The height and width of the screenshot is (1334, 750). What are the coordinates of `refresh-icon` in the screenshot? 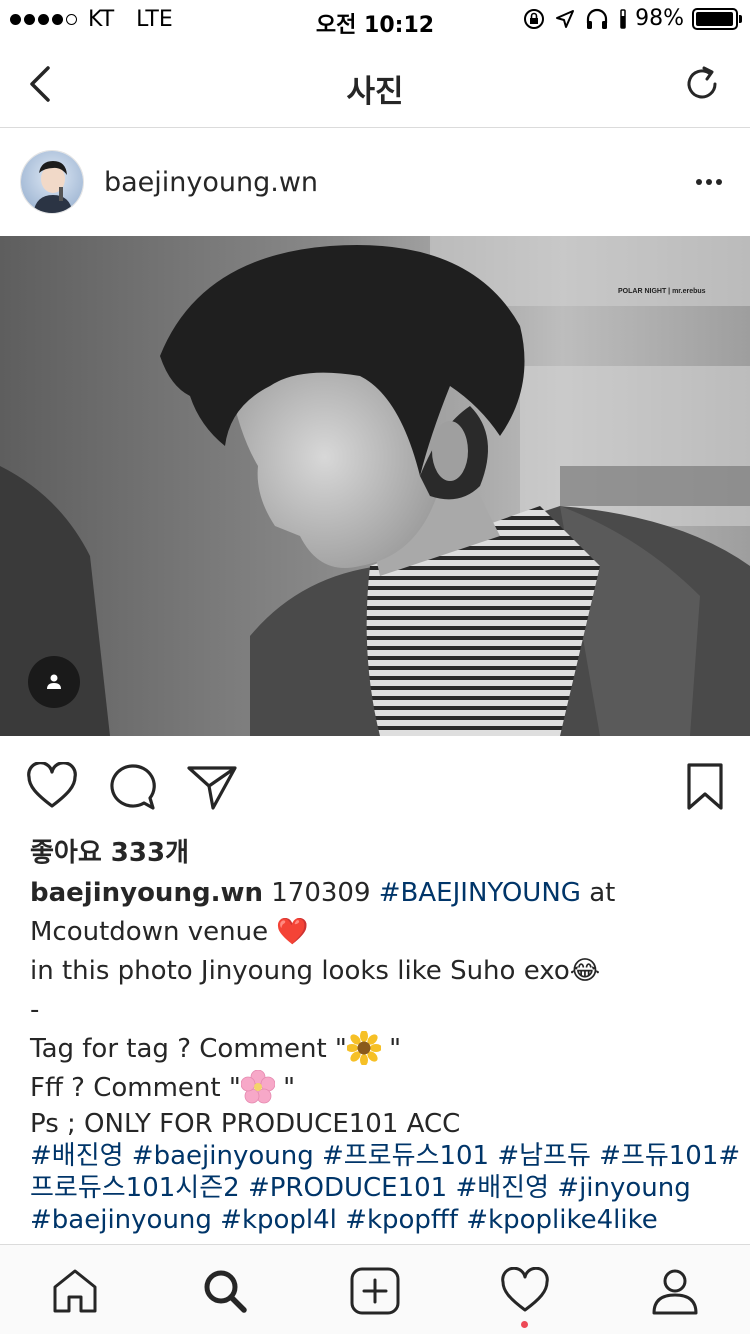 It's located at (702, 82).